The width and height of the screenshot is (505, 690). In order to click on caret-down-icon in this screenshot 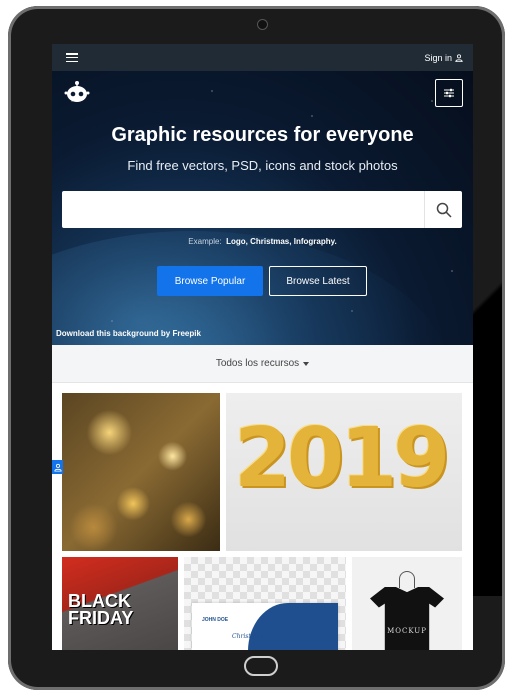, I will do `click(306, 363)`.